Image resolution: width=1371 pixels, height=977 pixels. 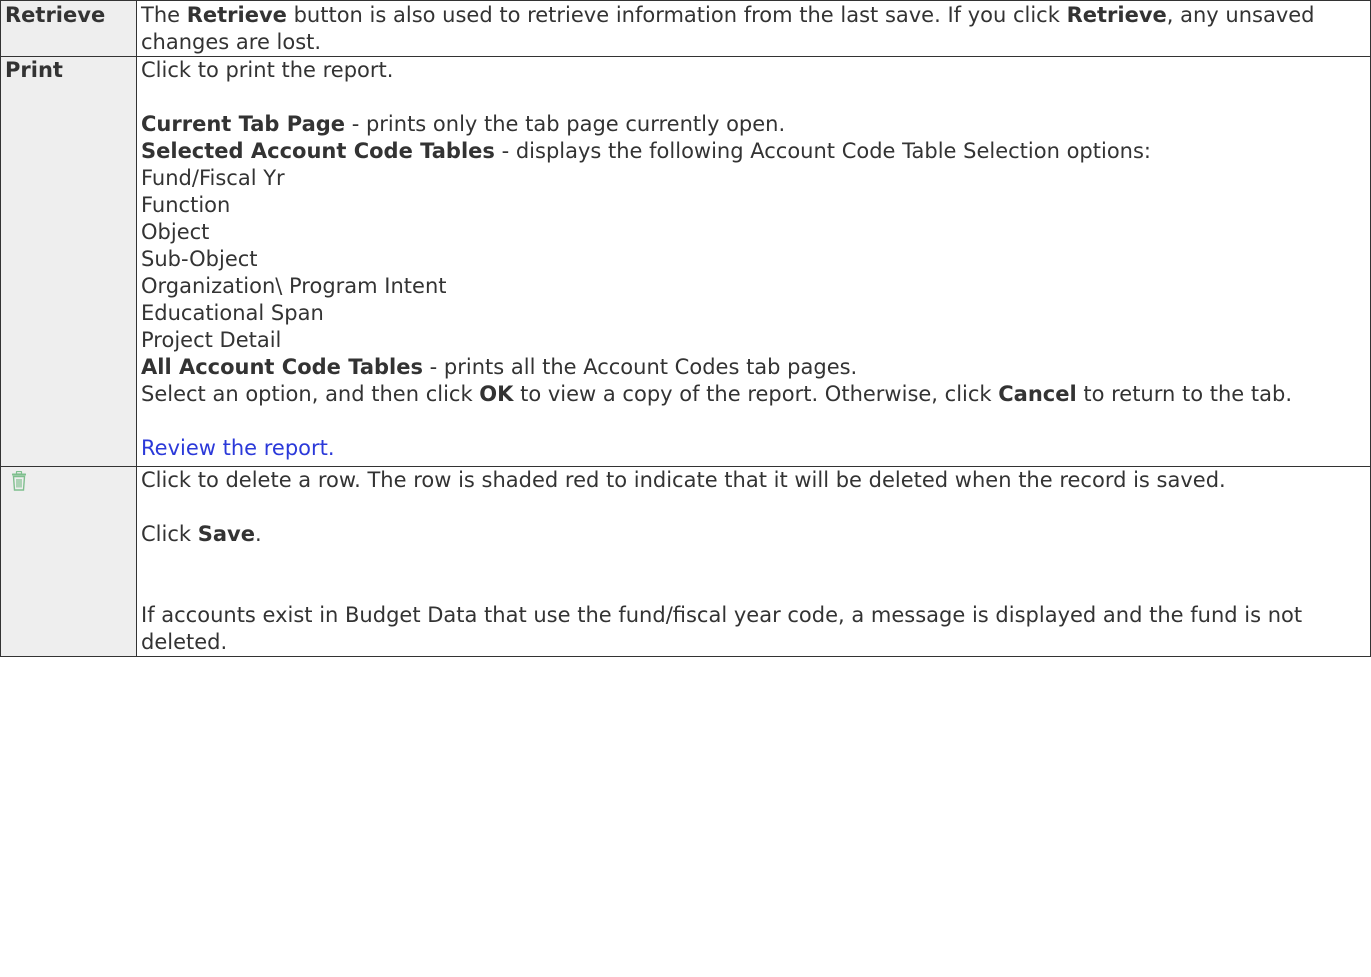 What do you see at coordinates (175, 232) in the screenshot?
I see `table-list-item: Object` at bounding box center [175, 232].